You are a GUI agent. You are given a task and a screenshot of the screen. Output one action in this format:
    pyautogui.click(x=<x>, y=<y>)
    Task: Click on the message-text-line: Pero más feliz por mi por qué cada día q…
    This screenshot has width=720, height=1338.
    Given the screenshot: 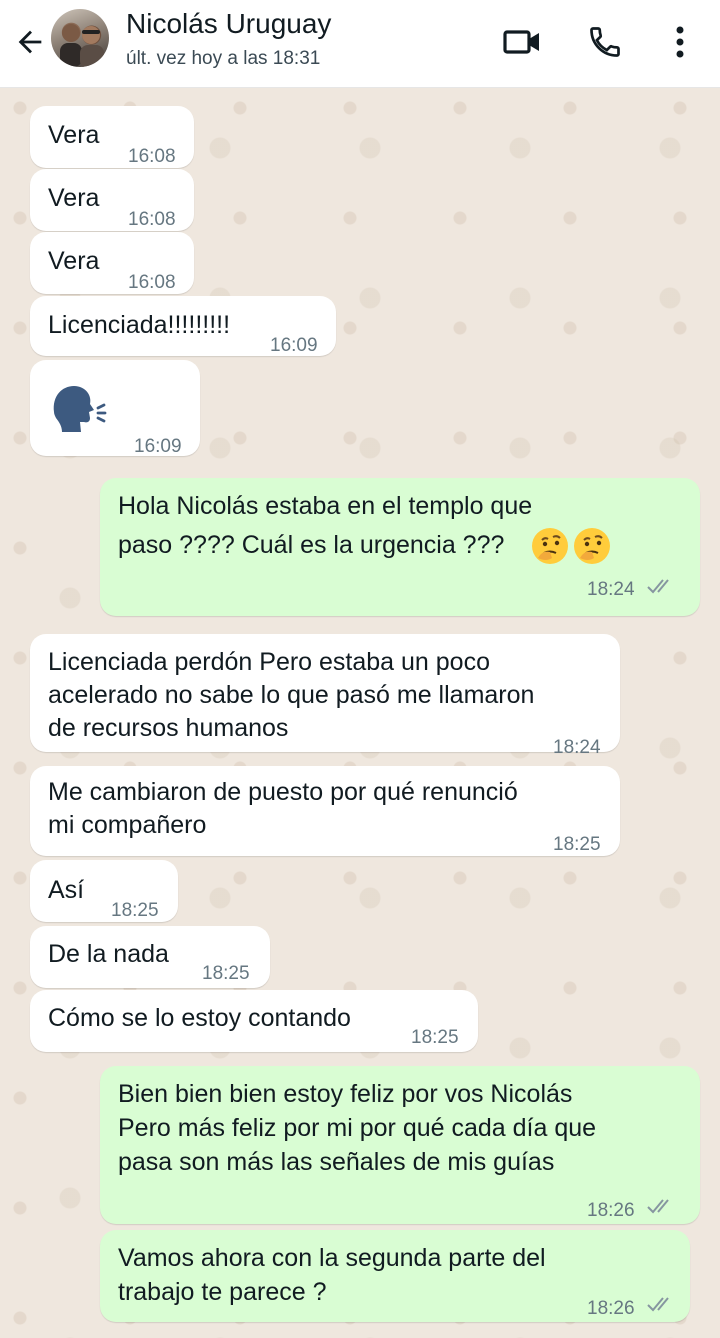 What is the action you would take?
    pyautogui.click(x=357, y=1128)
    